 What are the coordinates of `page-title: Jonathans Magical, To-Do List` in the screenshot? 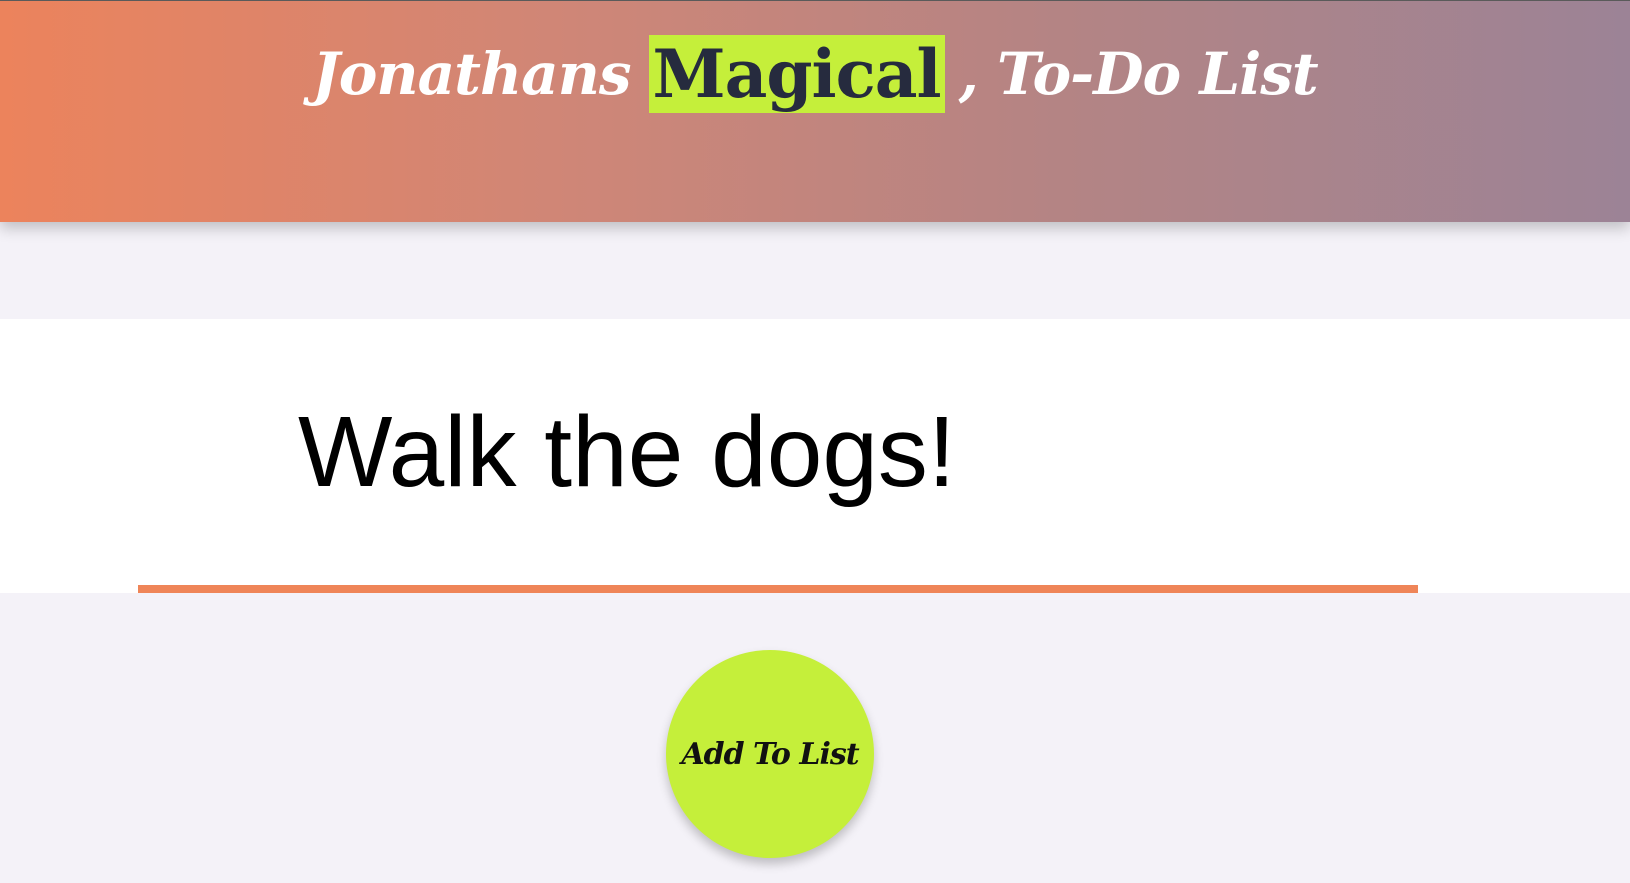 It's located at (815, 74).